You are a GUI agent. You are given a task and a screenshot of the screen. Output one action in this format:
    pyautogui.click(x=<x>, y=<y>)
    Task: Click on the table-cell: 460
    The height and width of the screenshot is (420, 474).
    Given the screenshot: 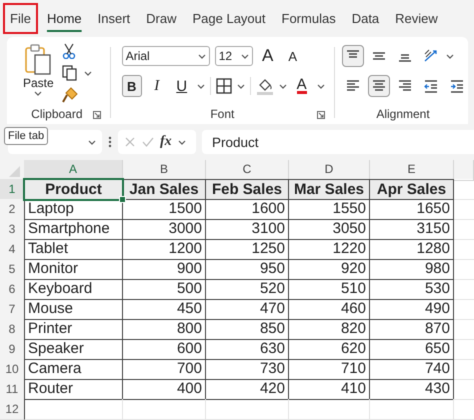 What is the action you would take?
    pyautogui.click(x=329, y=309)
    